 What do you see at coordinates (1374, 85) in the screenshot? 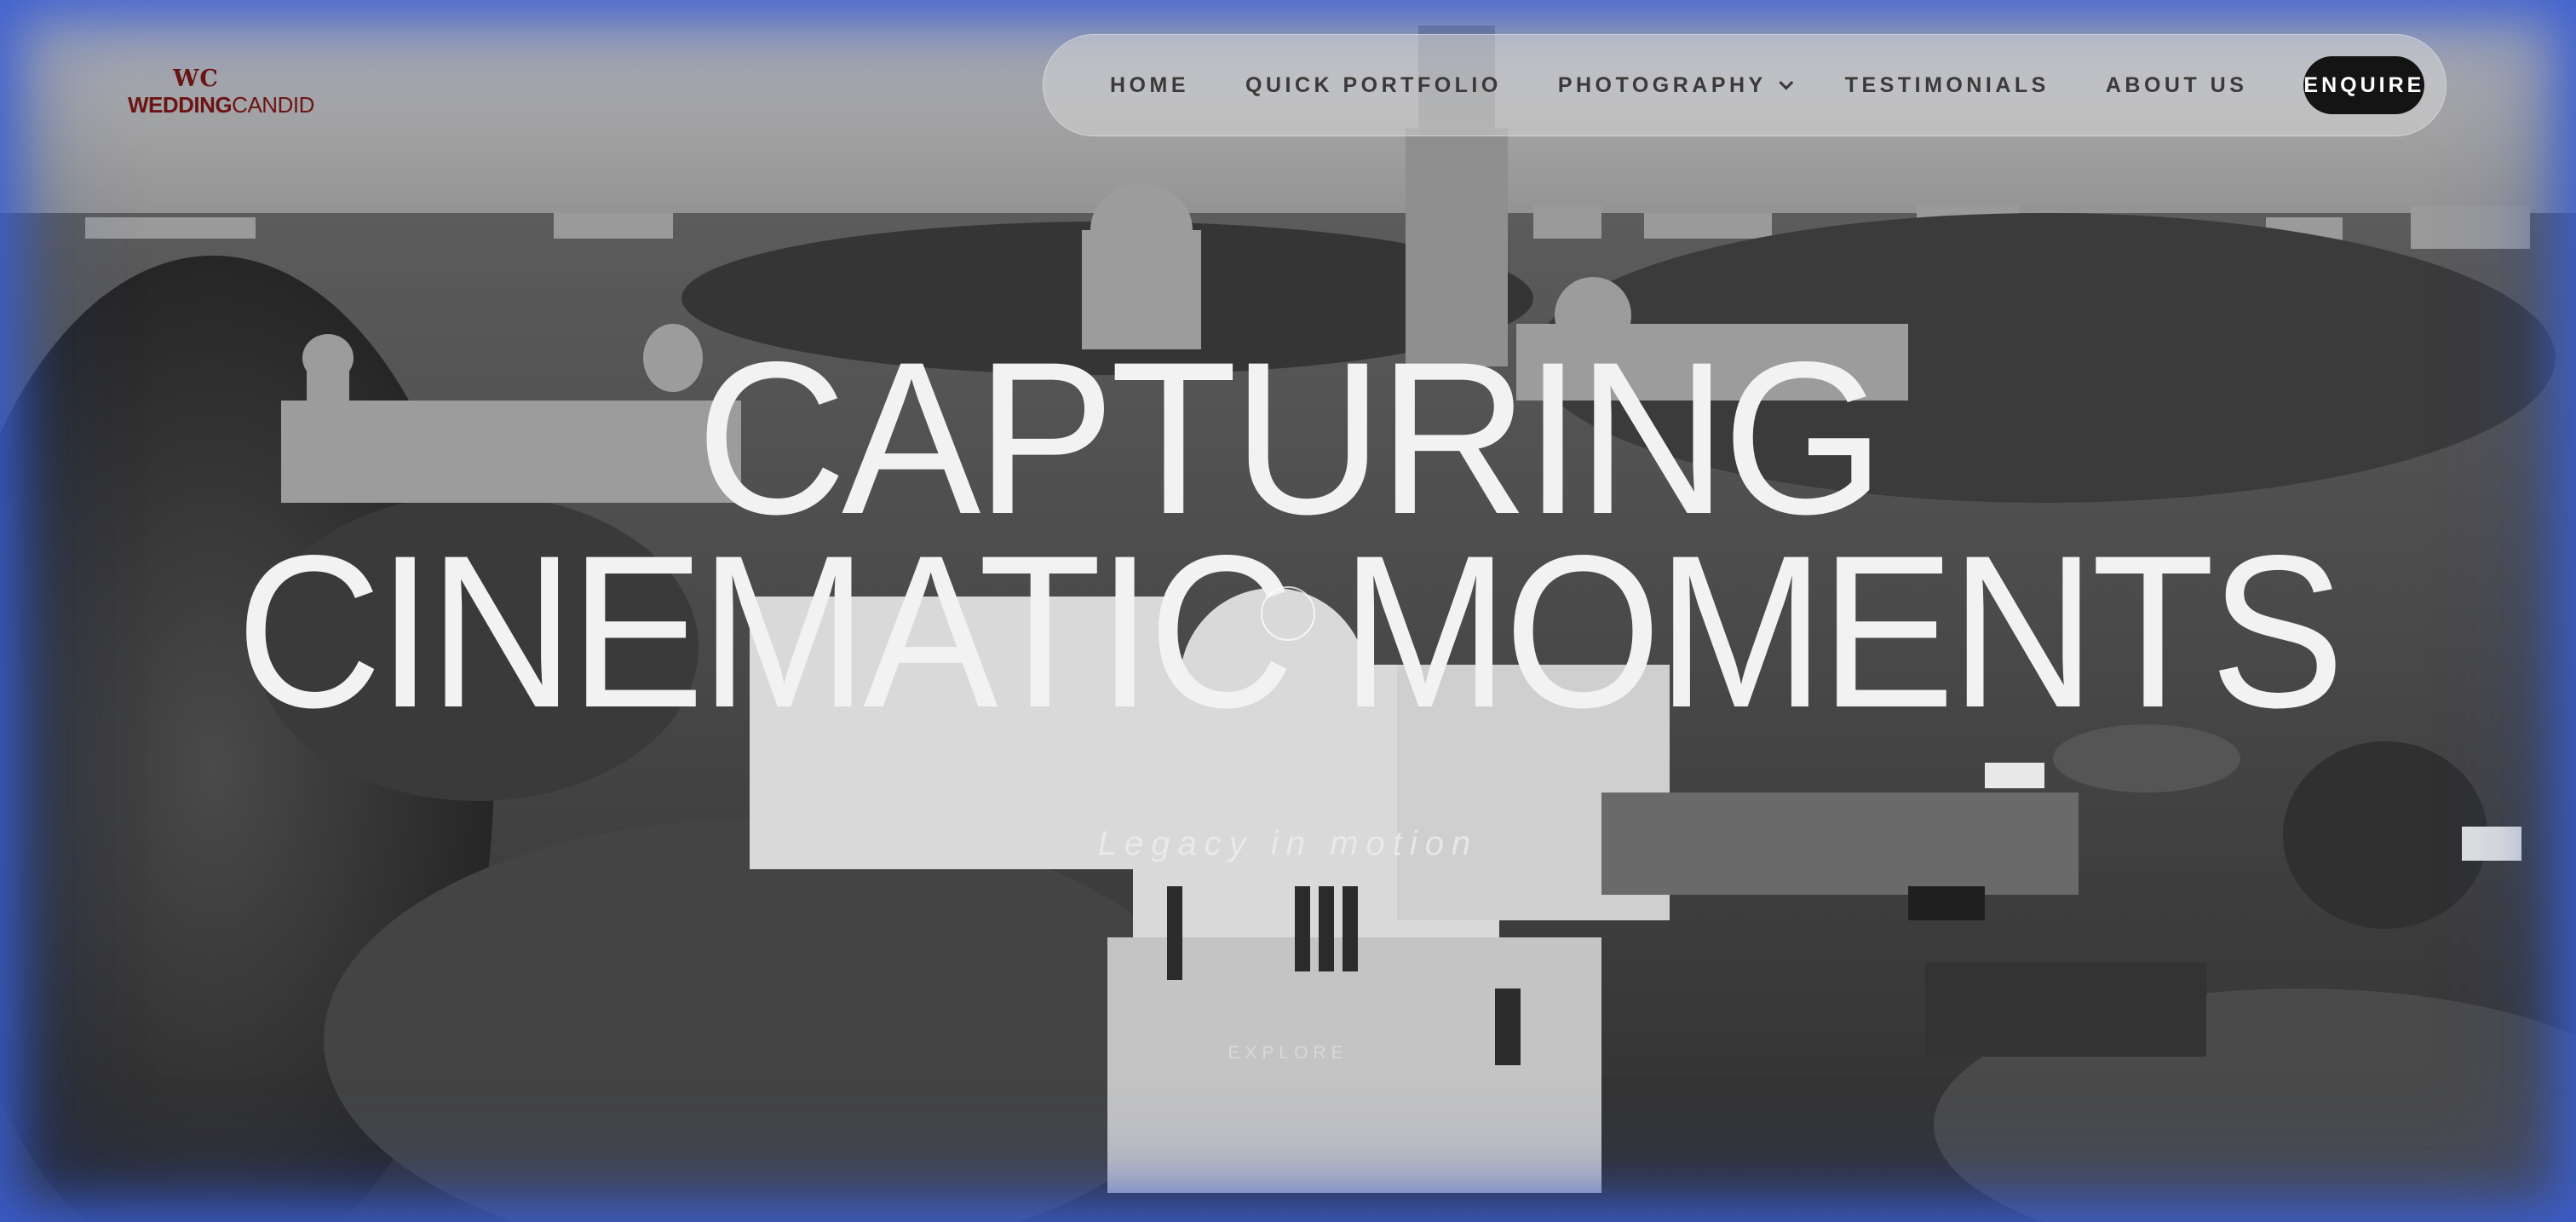
I see `nav-quick-portfolio: QUICK PORTFOLIO` at bounding box center [1374, 85].